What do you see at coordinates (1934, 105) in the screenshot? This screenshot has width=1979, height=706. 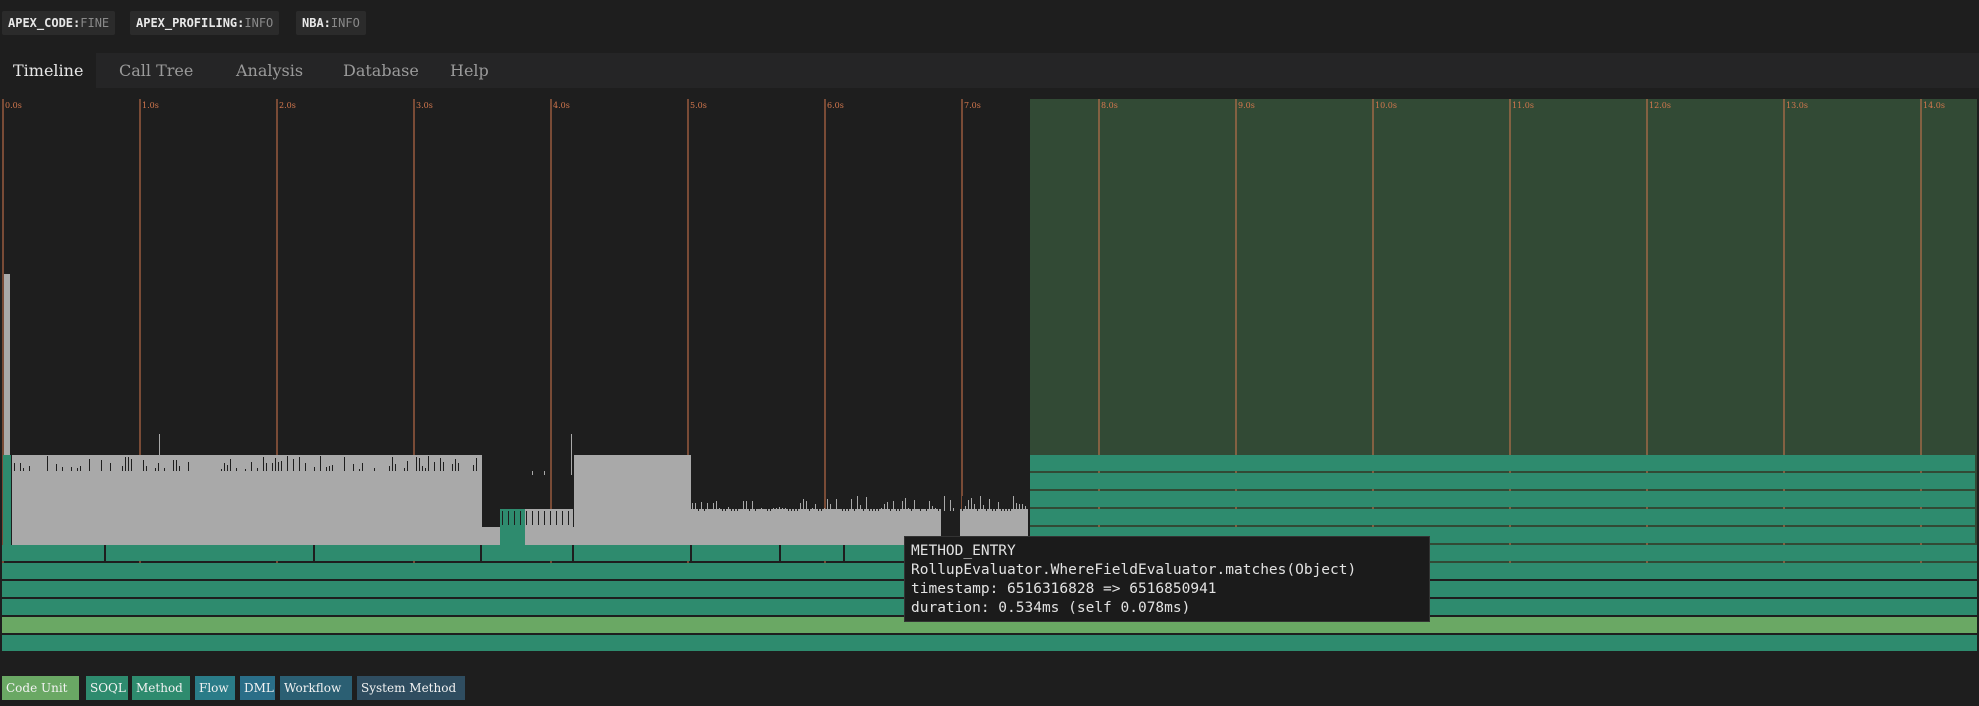 I see `time-tick-label: 14.0s` at bounding box center [1934, 105].